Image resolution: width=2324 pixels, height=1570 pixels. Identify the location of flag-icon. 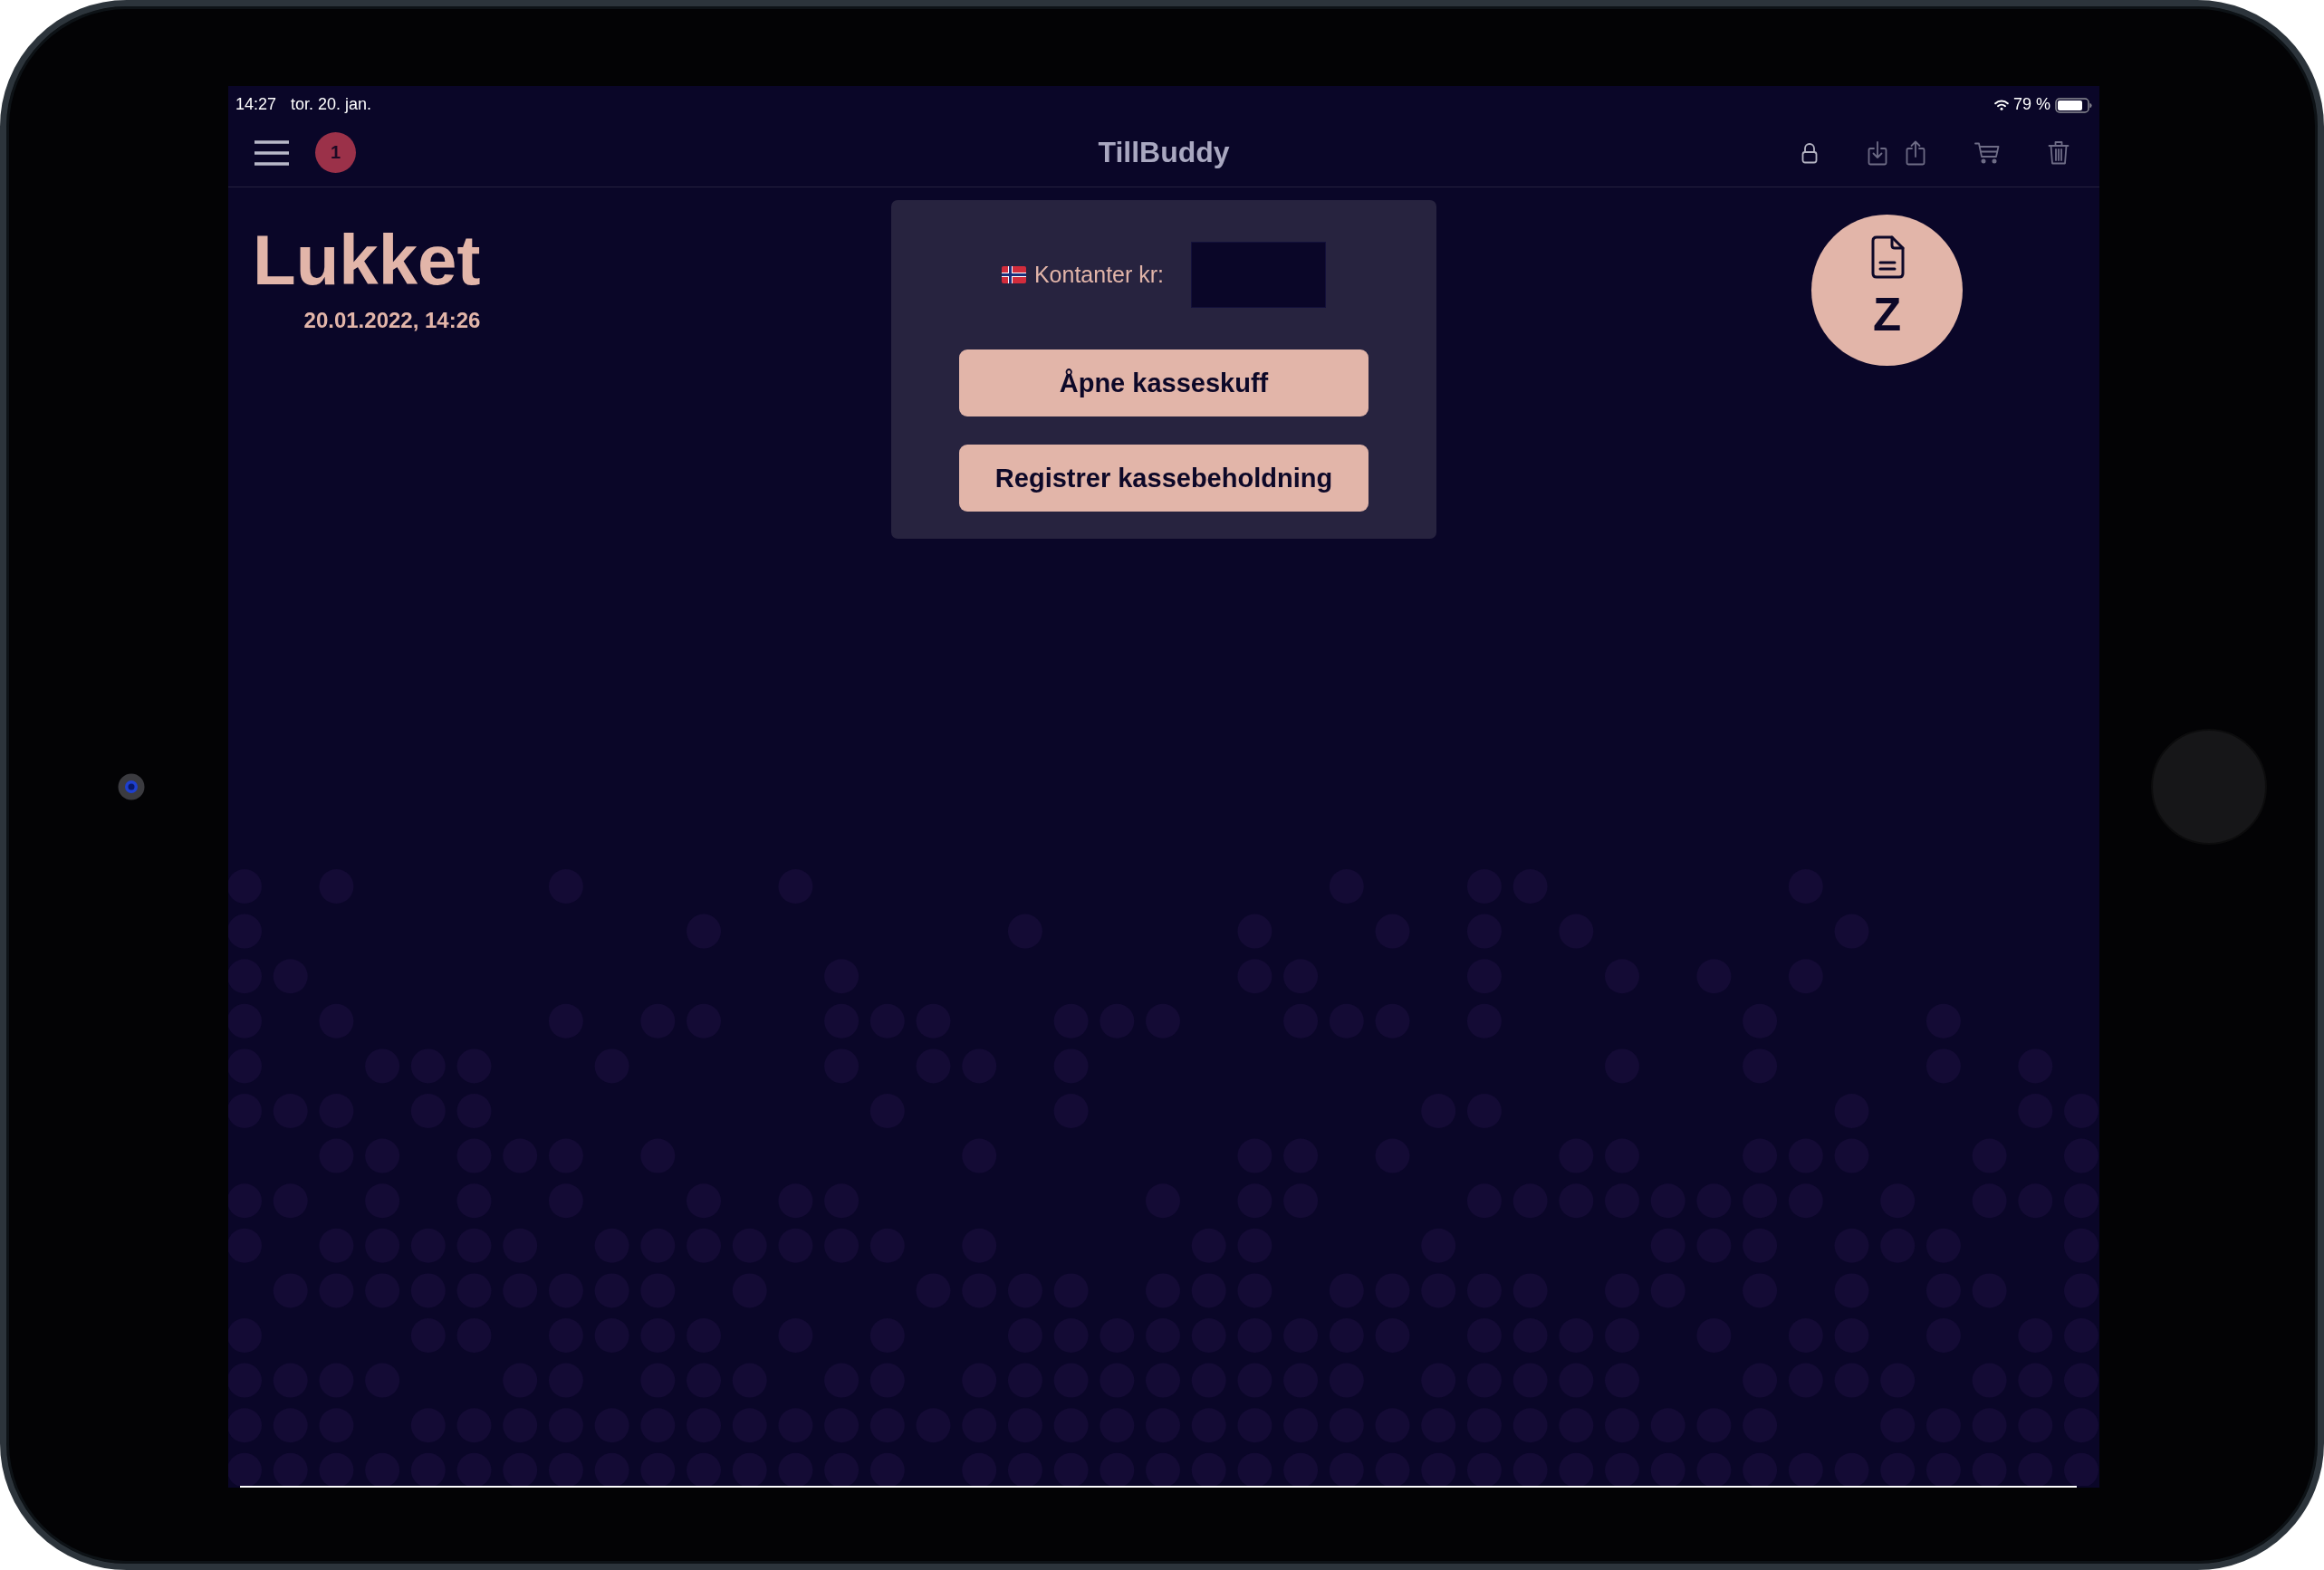
(1014, 274).